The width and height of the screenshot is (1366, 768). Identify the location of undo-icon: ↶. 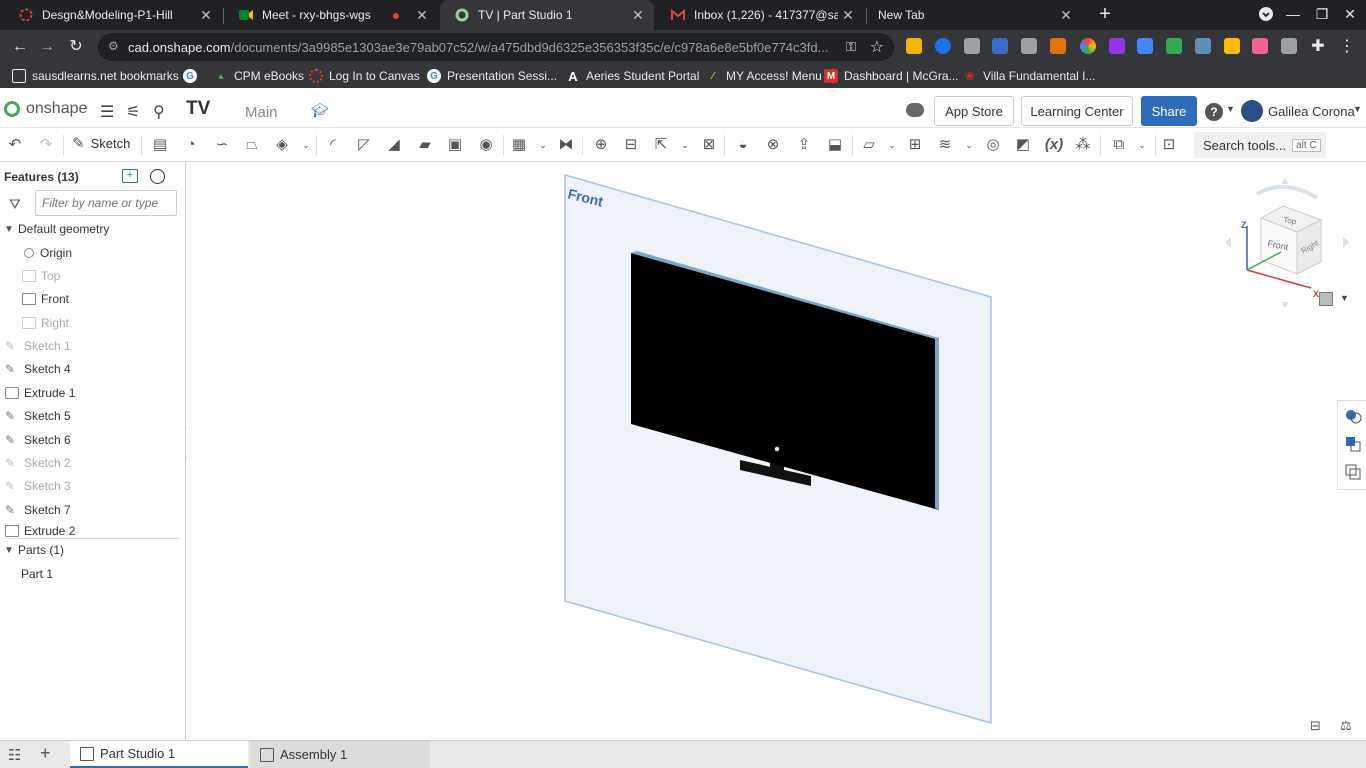
(15, 145).